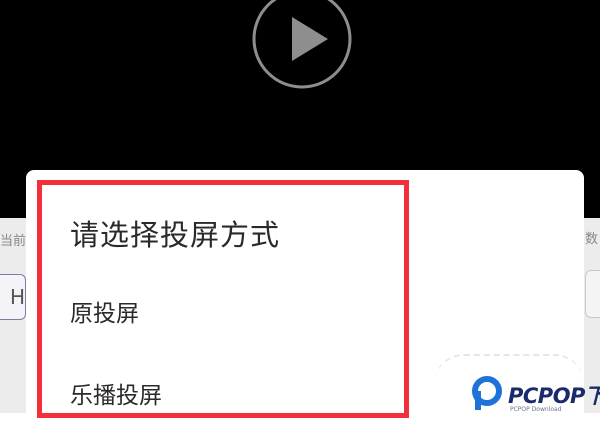  I want to click on background-label-right: 数, so click(592, 239).